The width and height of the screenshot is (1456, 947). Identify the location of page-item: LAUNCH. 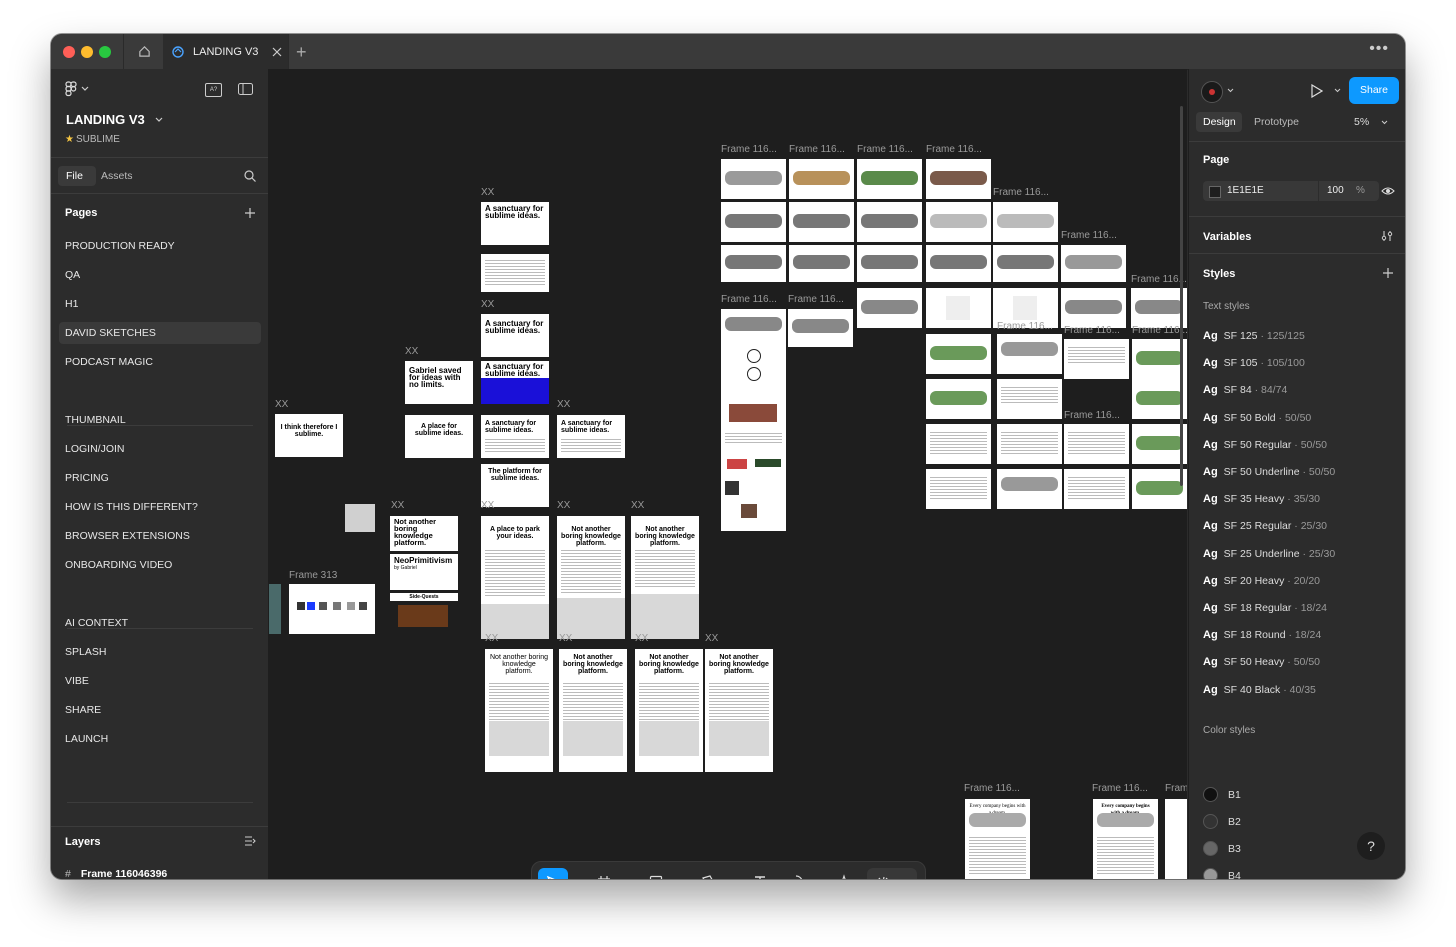
(160, 739).